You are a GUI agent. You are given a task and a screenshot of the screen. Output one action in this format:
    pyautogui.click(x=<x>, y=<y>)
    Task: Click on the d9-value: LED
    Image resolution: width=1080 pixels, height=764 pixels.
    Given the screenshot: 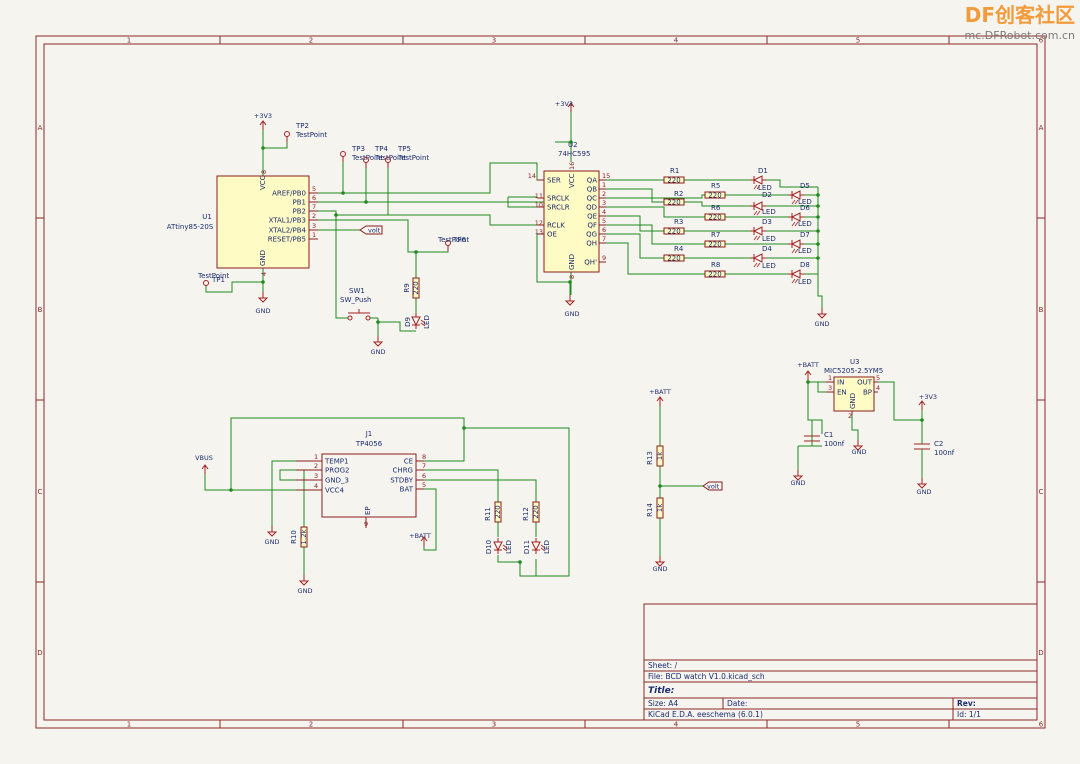 What is the action you would take?
    pyautogui.click(x=427, y=322)
    